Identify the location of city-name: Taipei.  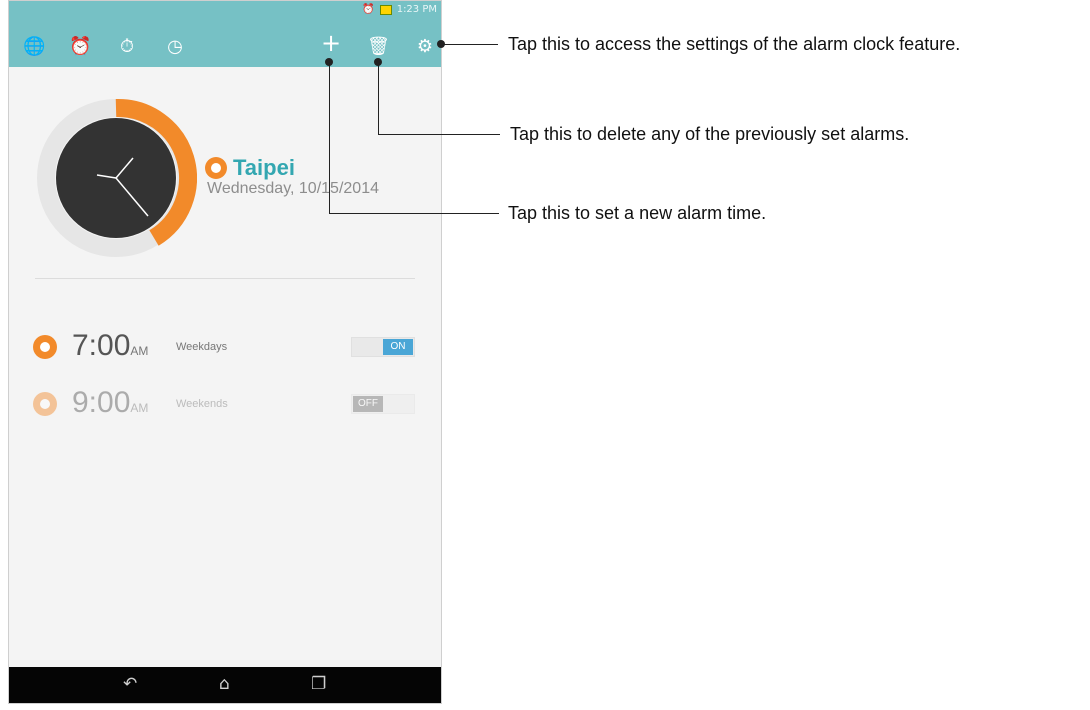
(264, 167).